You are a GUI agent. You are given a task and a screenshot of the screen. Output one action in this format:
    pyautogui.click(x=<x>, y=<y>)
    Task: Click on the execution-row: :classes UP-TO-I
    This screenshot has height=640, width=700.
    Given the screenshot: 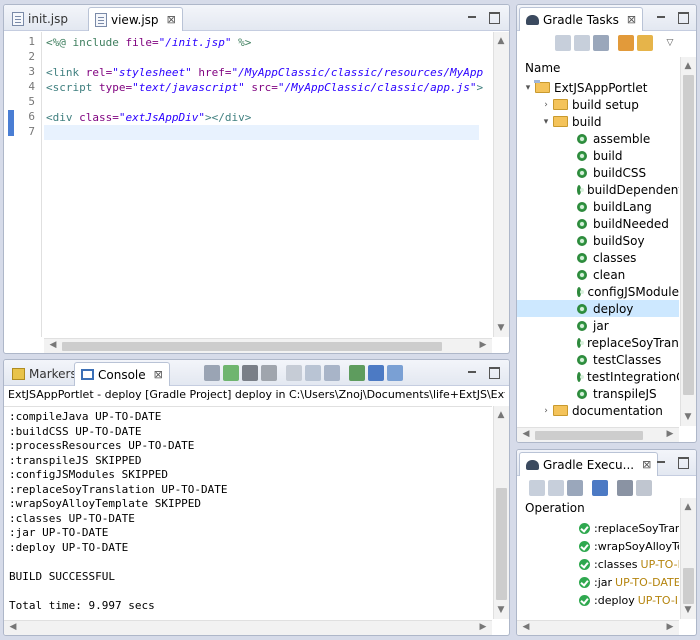 What is the action you would take?
    pyautogui.click(x=598, y=564)
    